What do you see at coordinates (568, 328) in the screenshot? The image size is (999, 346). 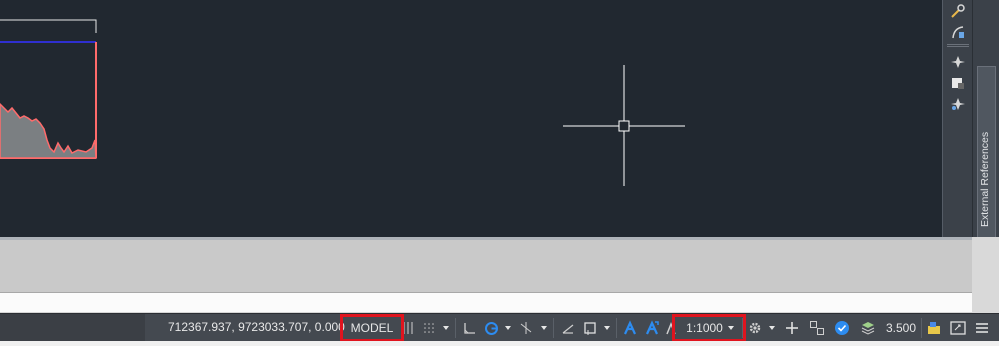 I see `object-snap-tracking-icon` at bounding box center [568, 328].